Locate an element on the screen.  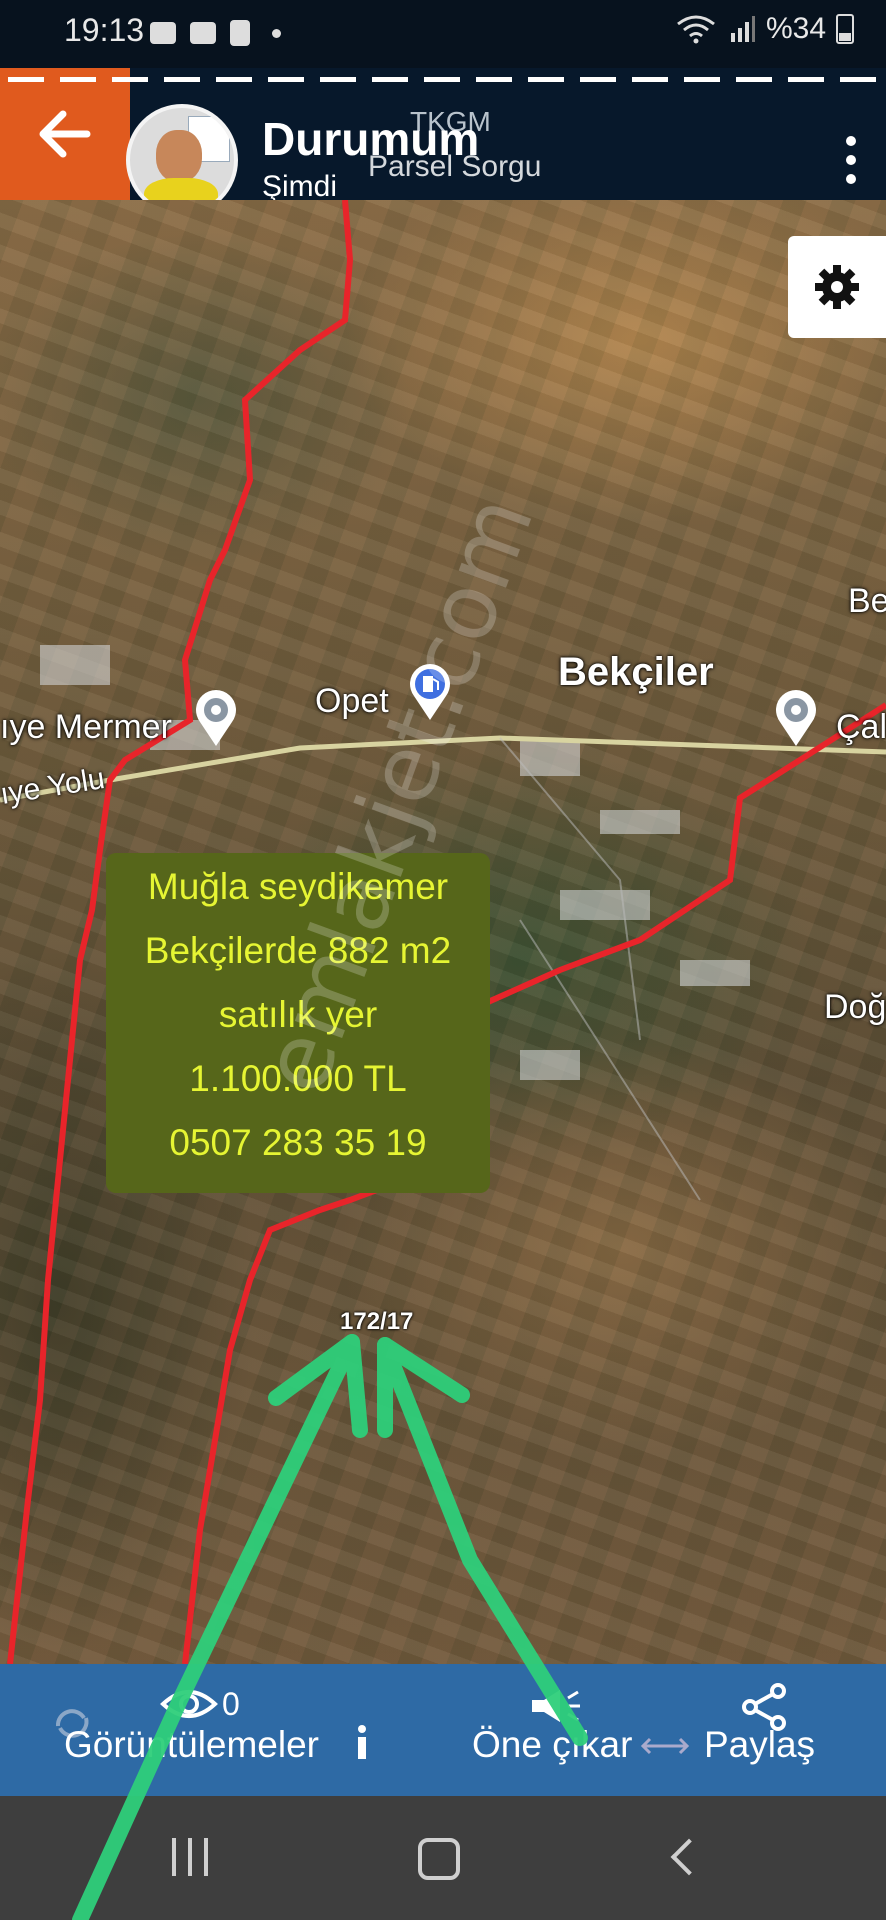
promote-label: Öne çıkar is located at coordinates (552, 1745).